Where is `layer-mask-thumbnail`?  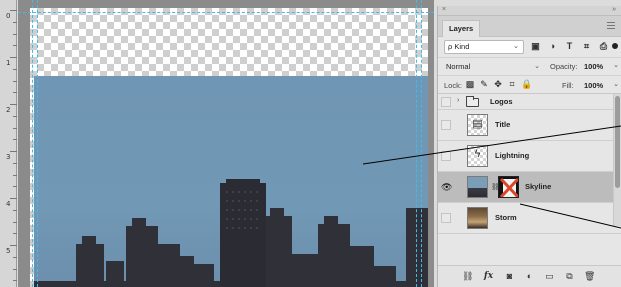 layer-mask-thumbnail is located at coordinates (508, 187).